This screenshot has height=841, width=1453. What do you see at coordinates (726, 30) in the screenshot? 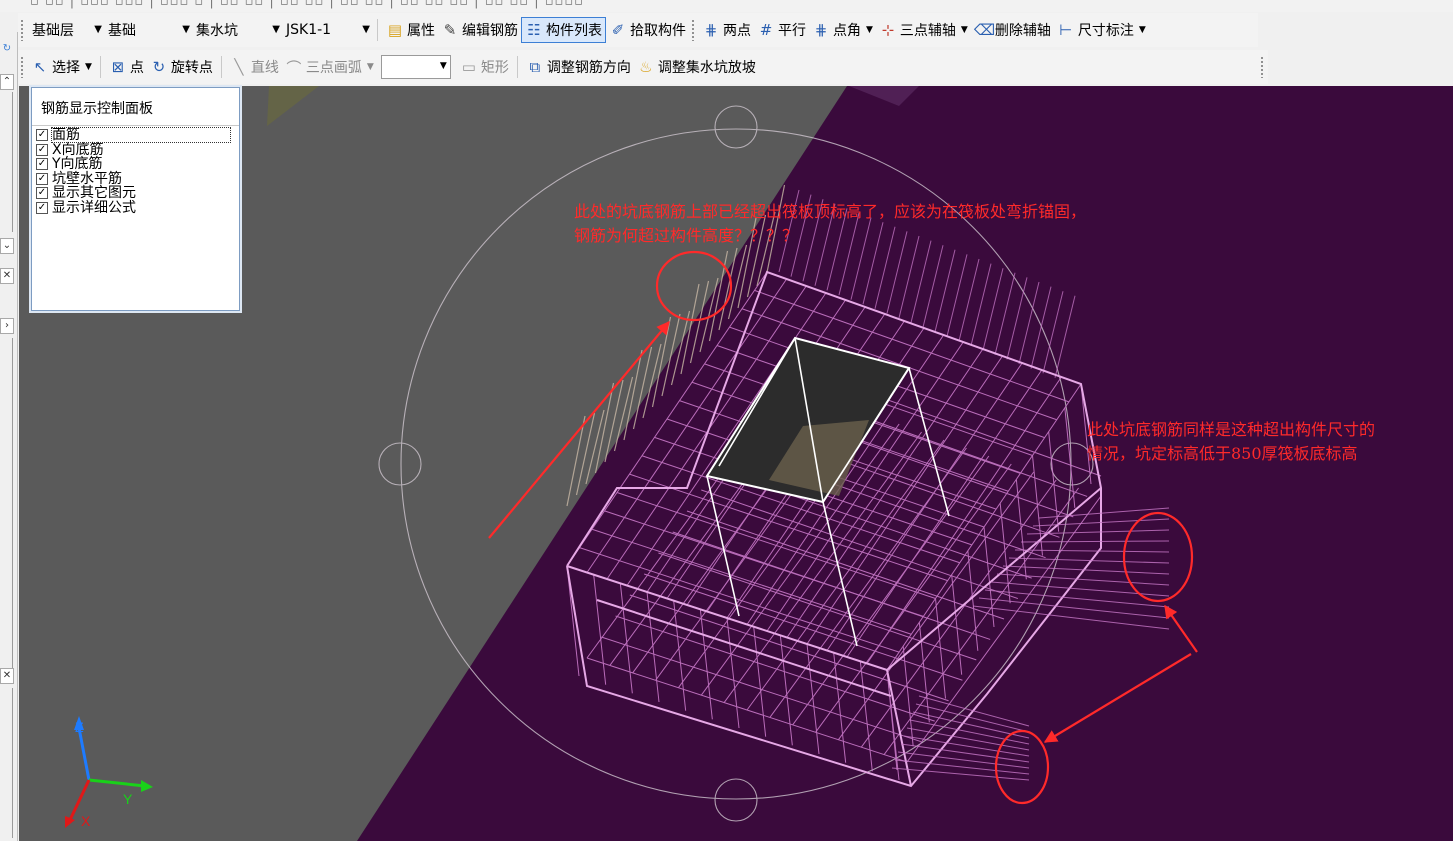
I see `two-points-button: ⋕ 两点` at bounding box center [726, 30].